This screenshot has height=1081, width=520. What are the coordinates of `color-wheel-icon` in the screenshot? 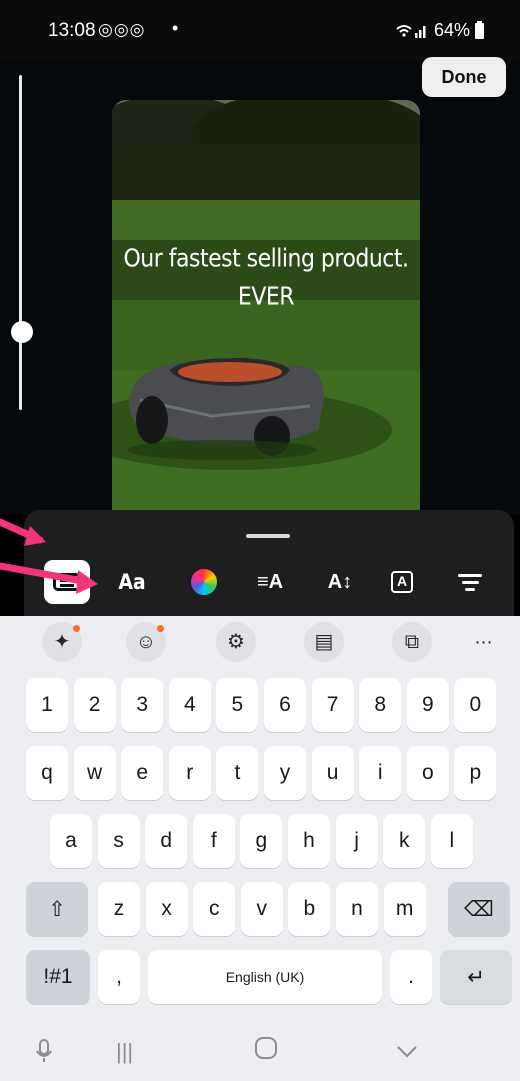 It's located at (204, 582).